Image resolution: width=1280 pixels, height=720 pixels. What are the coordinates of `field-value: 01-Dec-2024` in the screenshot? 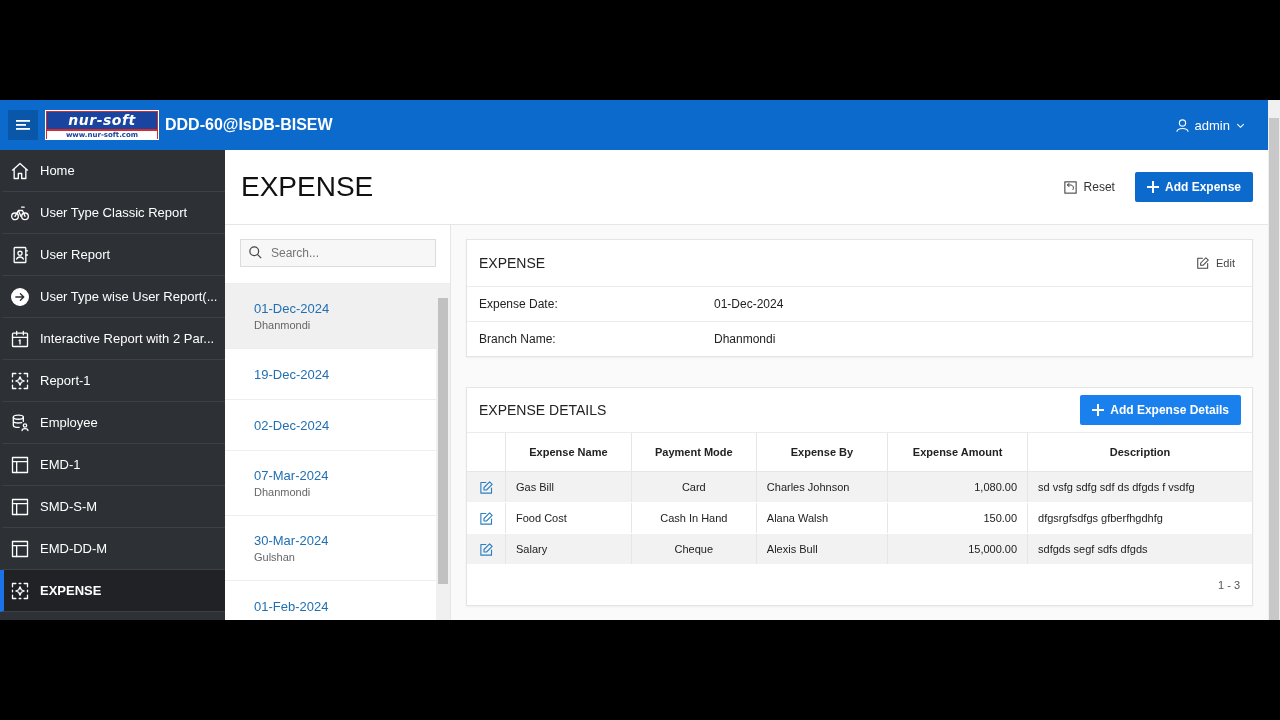 It's located at (749, 304).